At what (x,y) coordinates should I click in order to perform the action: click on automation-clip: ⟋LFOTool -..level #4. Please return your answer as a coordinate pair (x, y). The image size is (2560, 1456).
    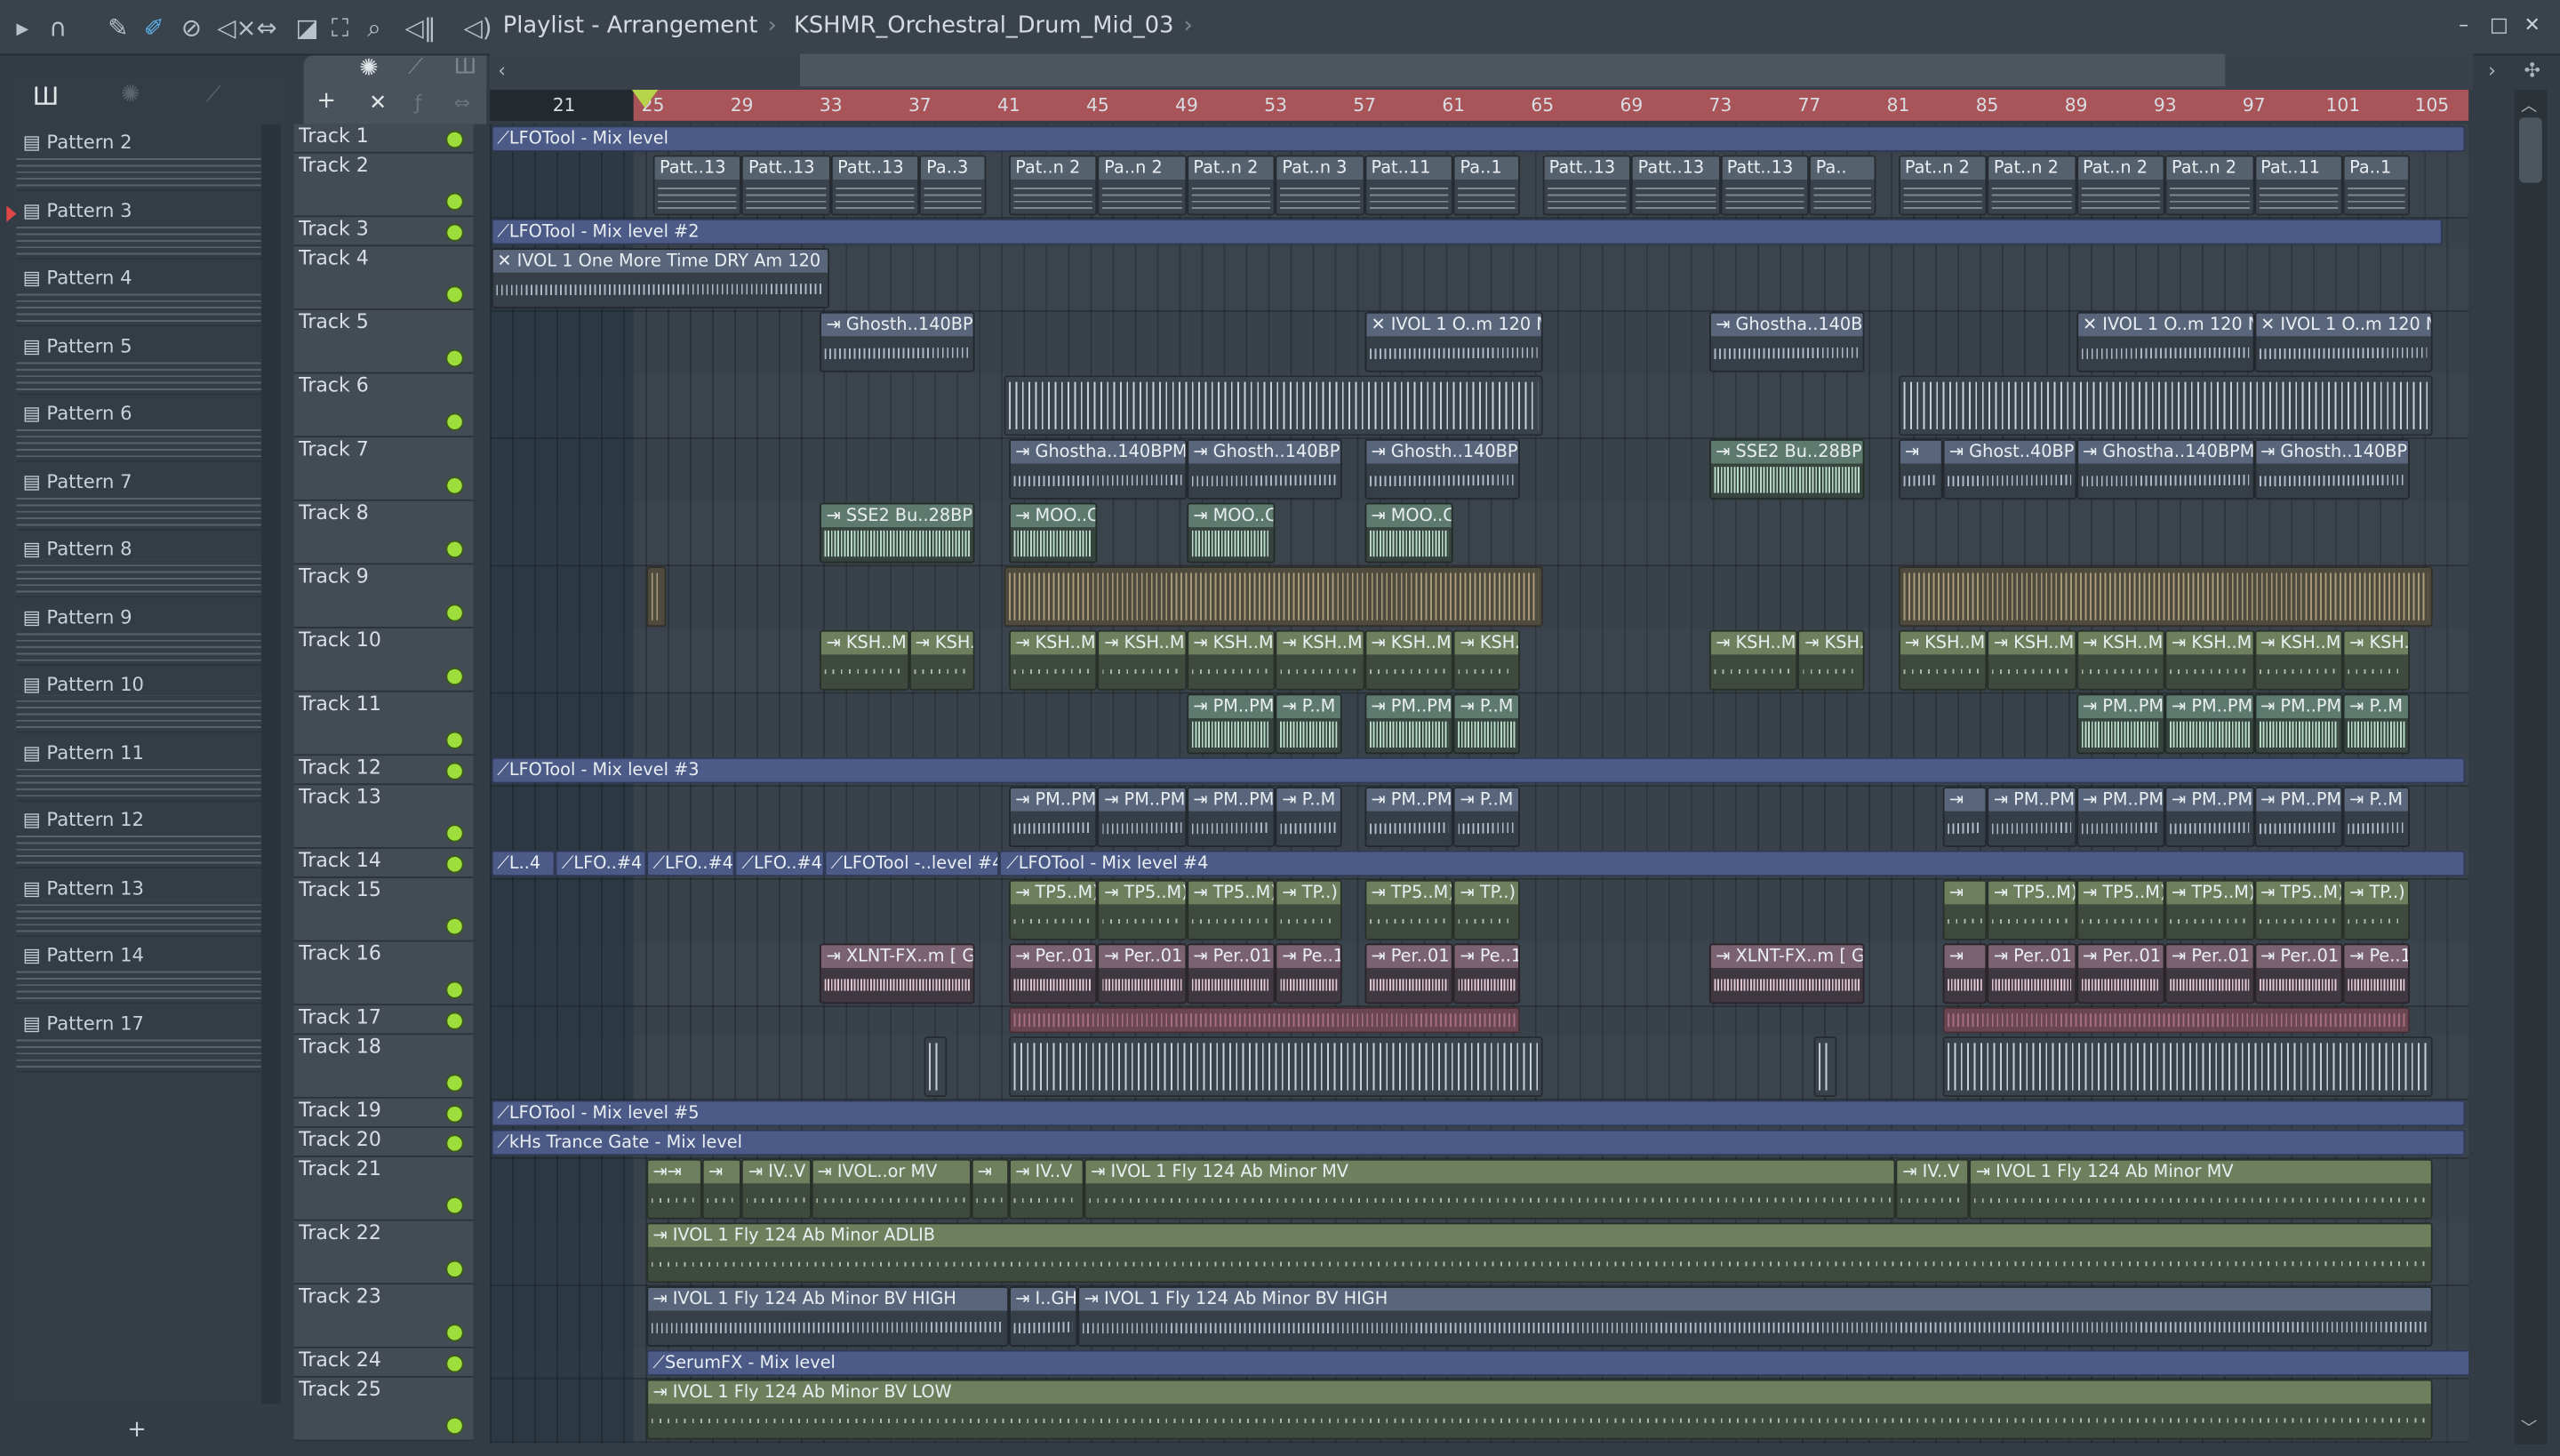
    Looking at the image, I should click on (912, 863).